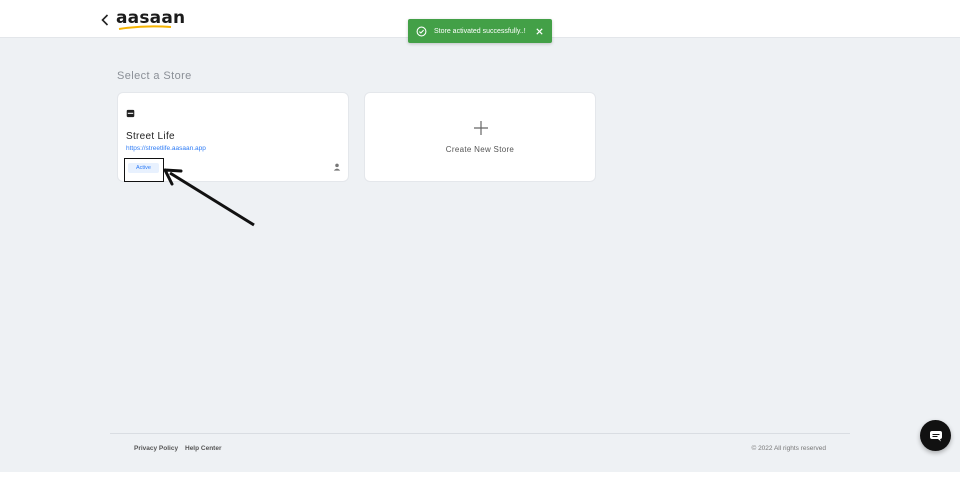  Describe the element at coordinates (154, 76) in the screenshot. I see `section-title: Select a Store` at that location.